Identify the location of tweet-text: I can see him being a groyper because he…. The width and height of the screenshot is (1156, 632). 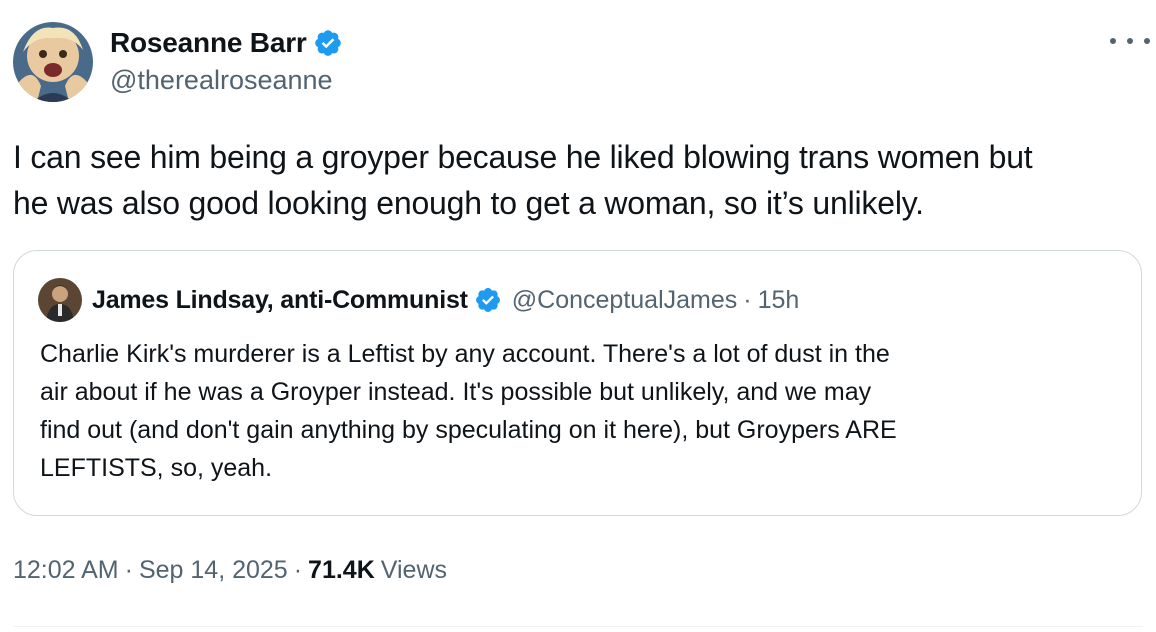
(578, 180).